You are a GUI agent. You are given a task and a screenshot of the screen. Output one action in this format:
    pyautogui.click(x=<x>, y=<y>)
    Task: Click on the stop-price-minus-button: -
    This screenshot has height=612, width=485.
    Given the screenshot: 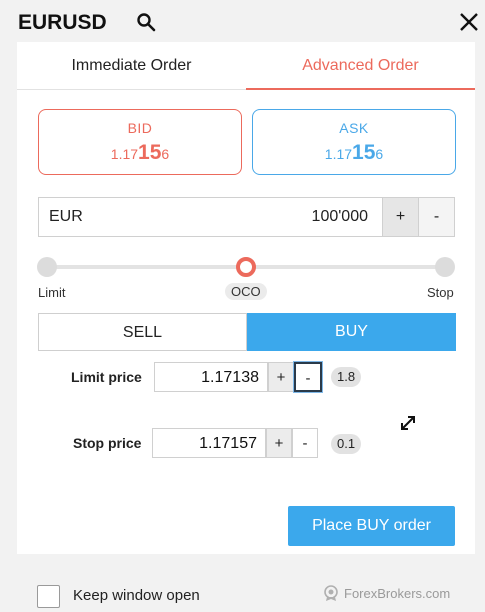 What is the action you would take?
    pyautogui.click(x=305, y=443)
    